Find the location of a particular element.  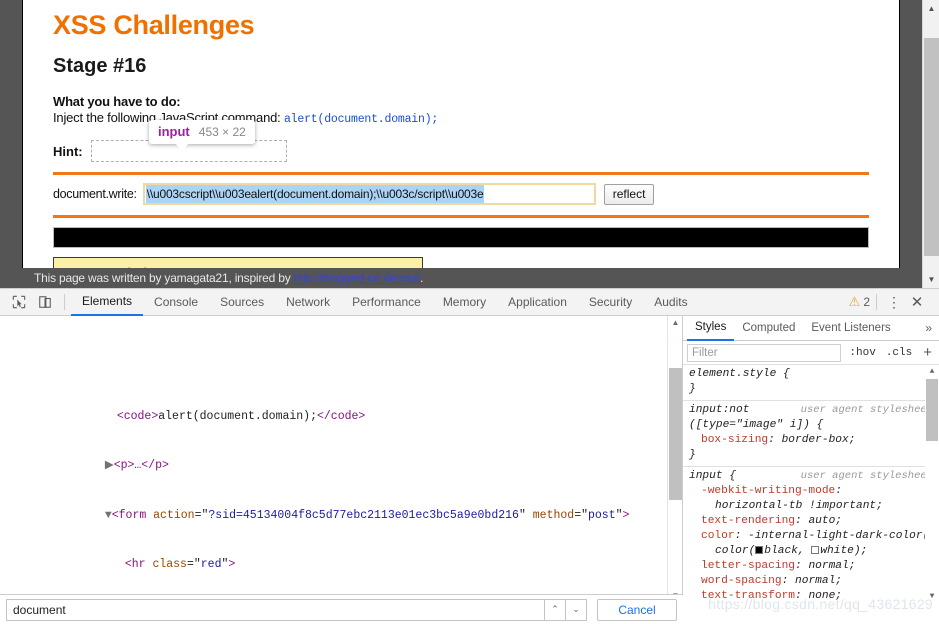

declaration-property: color is located at coordinates (718, 536).